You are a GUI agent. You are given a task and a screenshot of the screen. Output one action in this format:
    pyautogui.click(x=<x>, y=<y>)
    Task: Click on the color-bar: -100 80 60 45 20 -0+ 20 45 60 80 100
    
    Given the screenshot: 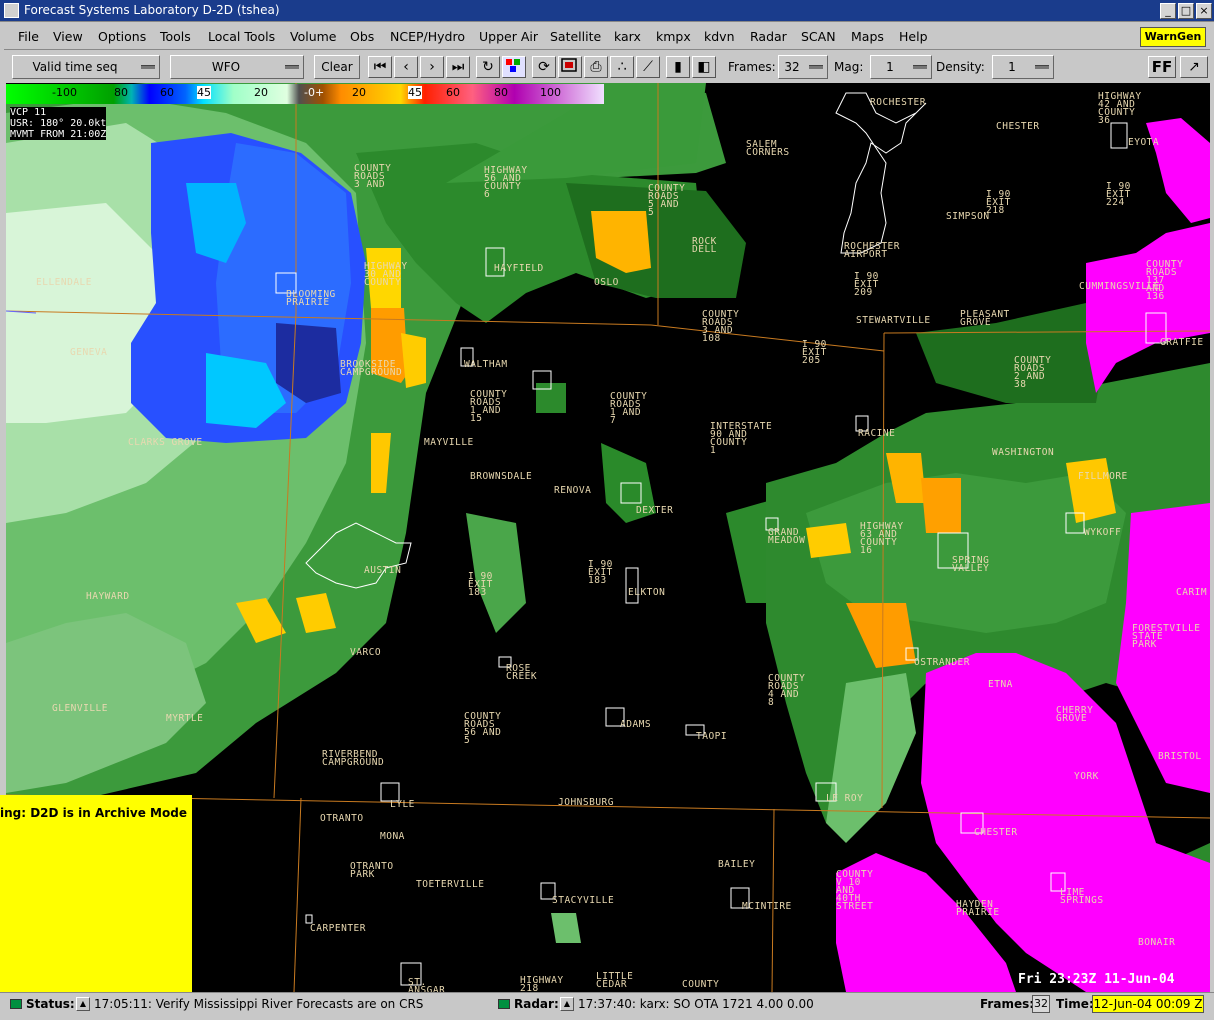 What is the action you would take?
    pyautogui.click(x=305, y=94)
    